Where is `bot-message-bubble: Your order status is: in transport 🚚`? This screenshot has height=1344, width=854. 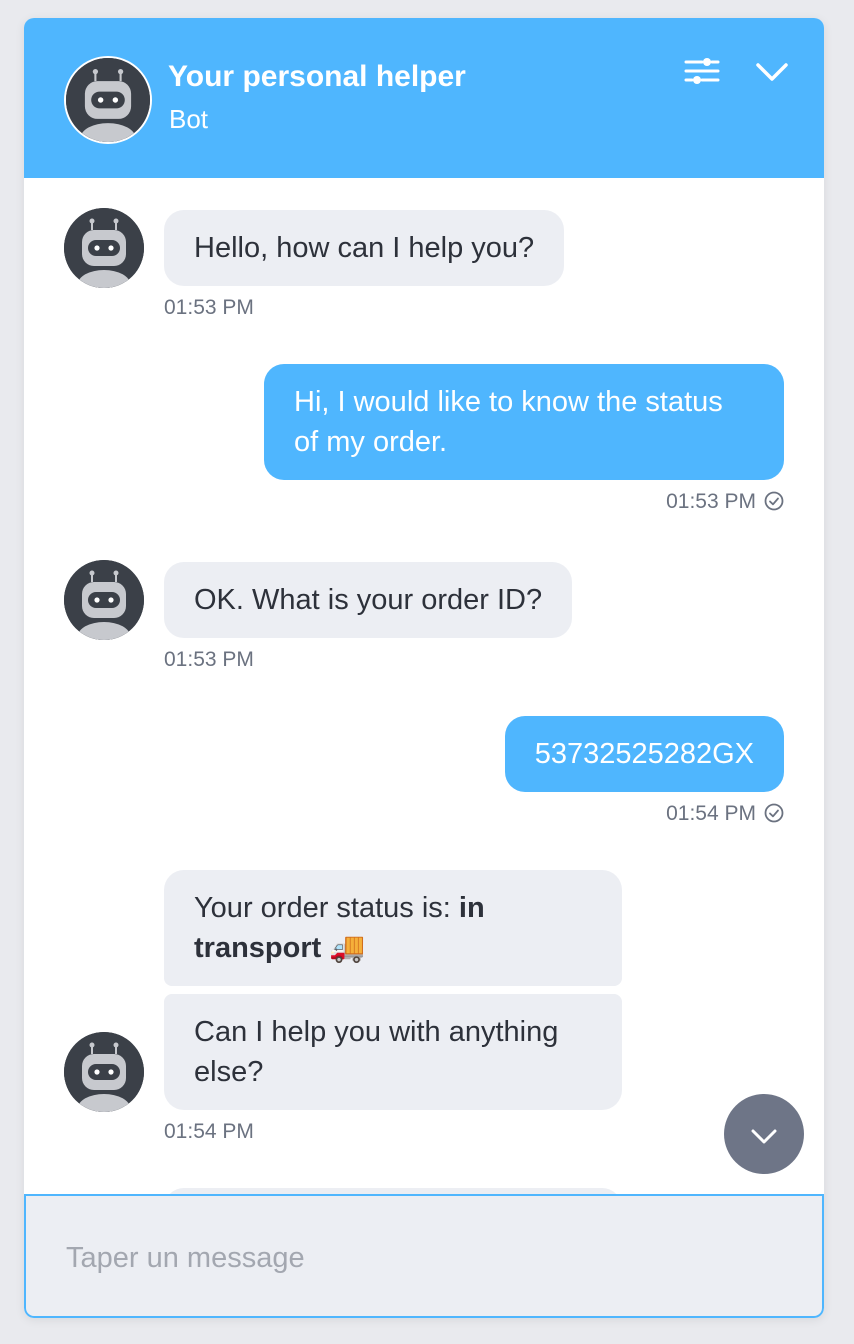
bot-message-bubble: Your order status is: in transport 🚚 is located at coordinates (393, 928).